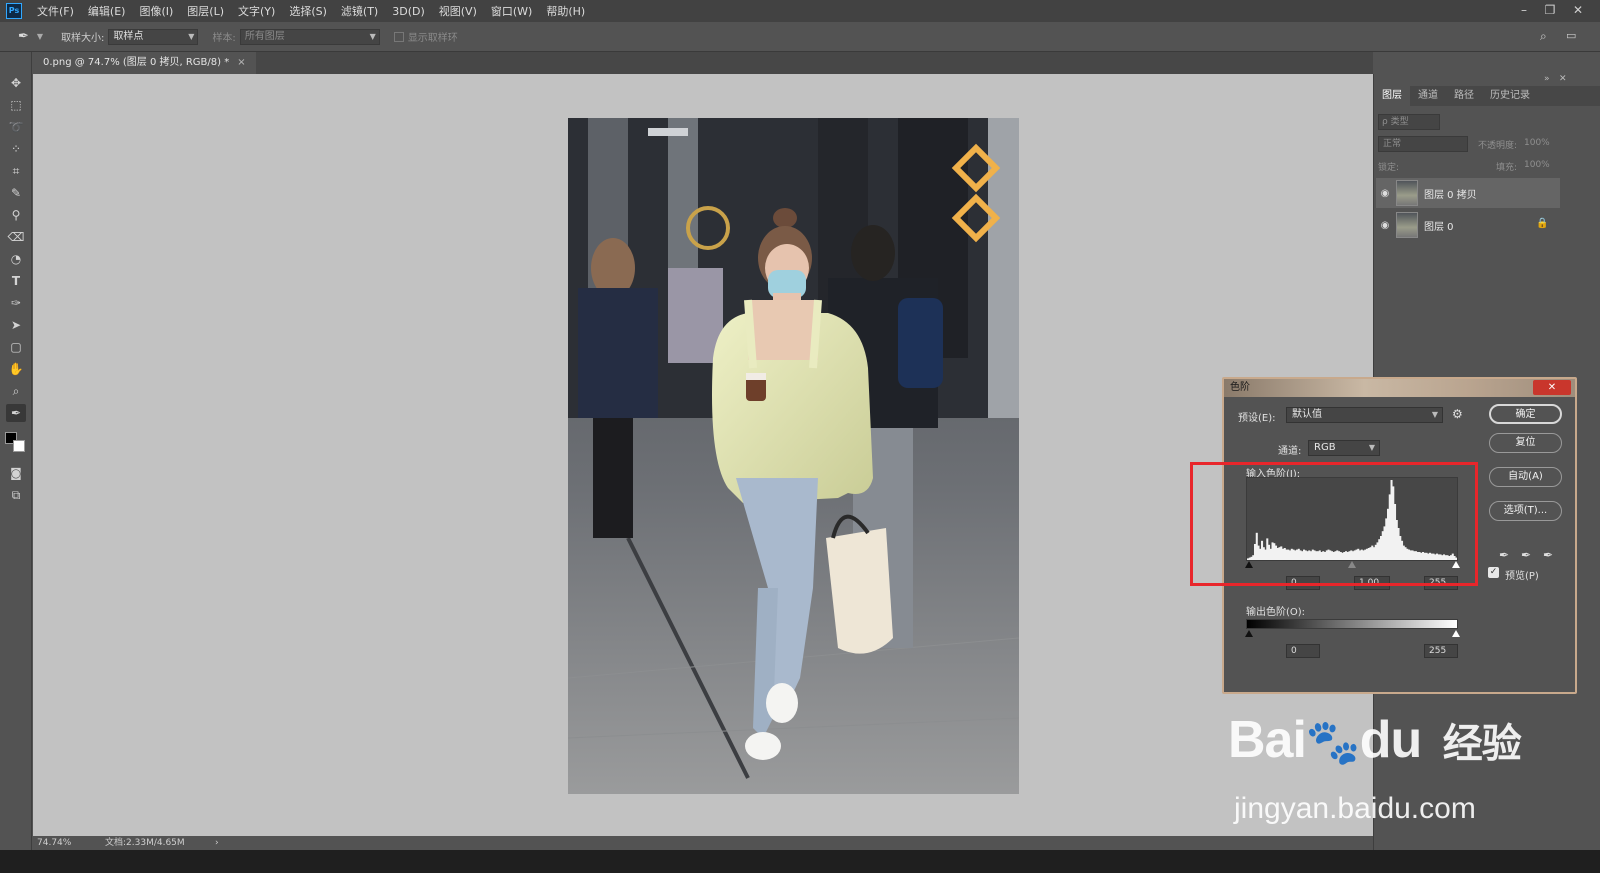  I want to click on eyedropper-tool-preset-icon: ✒, so click(23, 36).